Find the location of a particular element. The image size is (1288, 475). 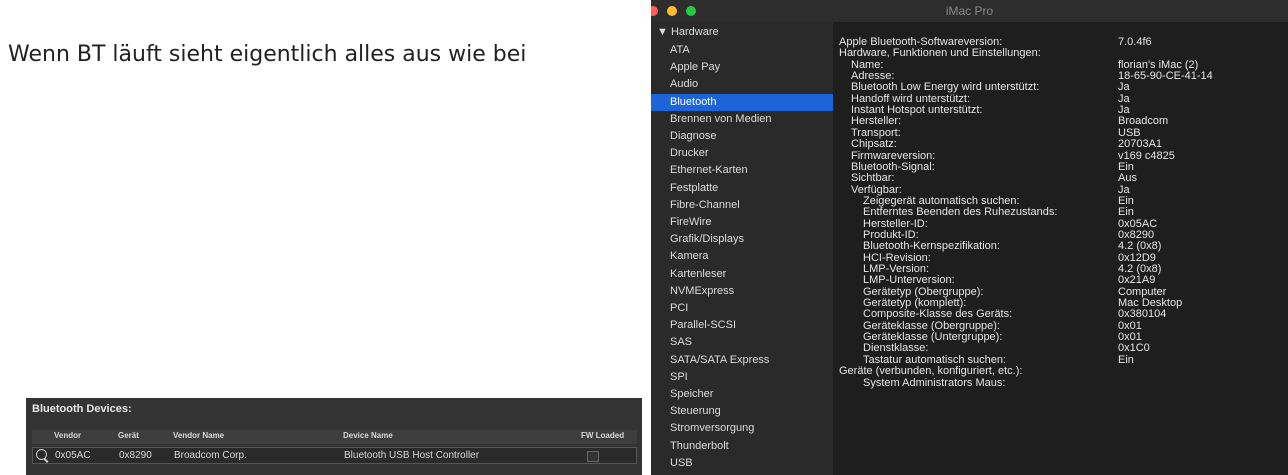

sidebar-item-diagnose: Diagnose is located at coordinates (742, 136).